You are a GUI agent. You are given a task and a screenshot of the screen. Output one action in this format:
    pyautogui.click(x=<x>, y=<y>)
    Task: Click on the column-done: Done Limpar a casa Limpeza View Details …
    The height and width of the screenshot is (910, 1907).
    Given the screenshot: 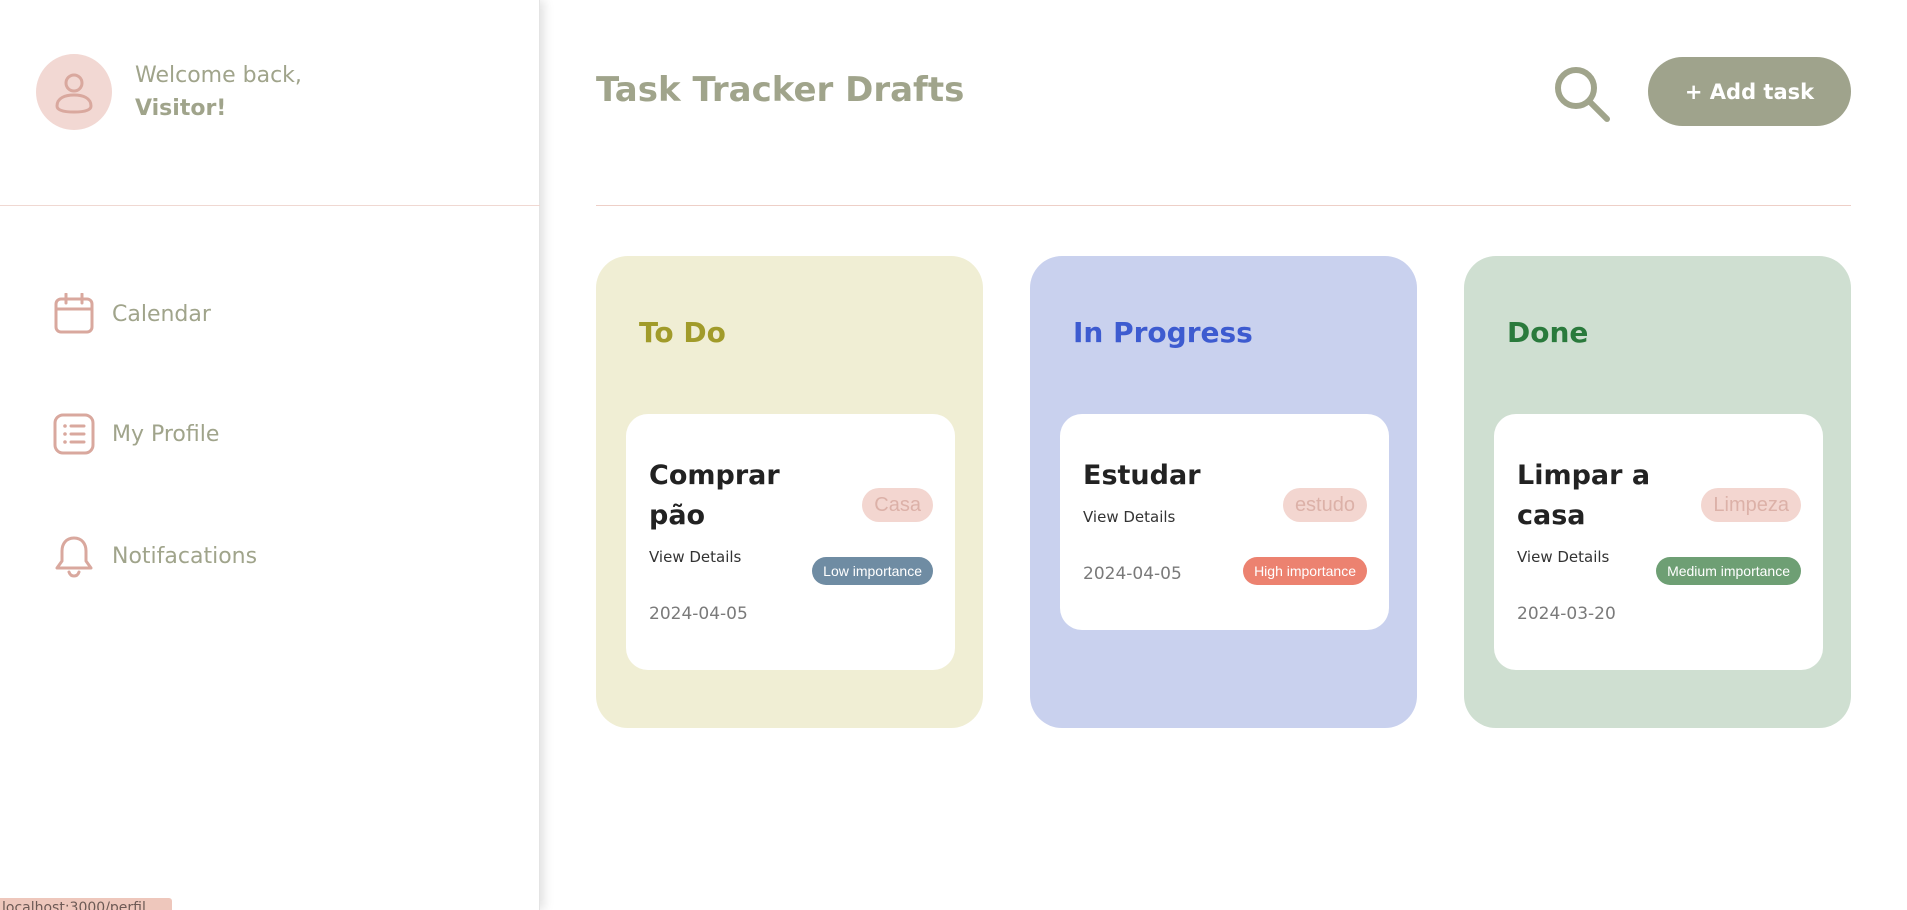 What is the action you would take?
    pyautogui.click(x=1657, y=492)
    